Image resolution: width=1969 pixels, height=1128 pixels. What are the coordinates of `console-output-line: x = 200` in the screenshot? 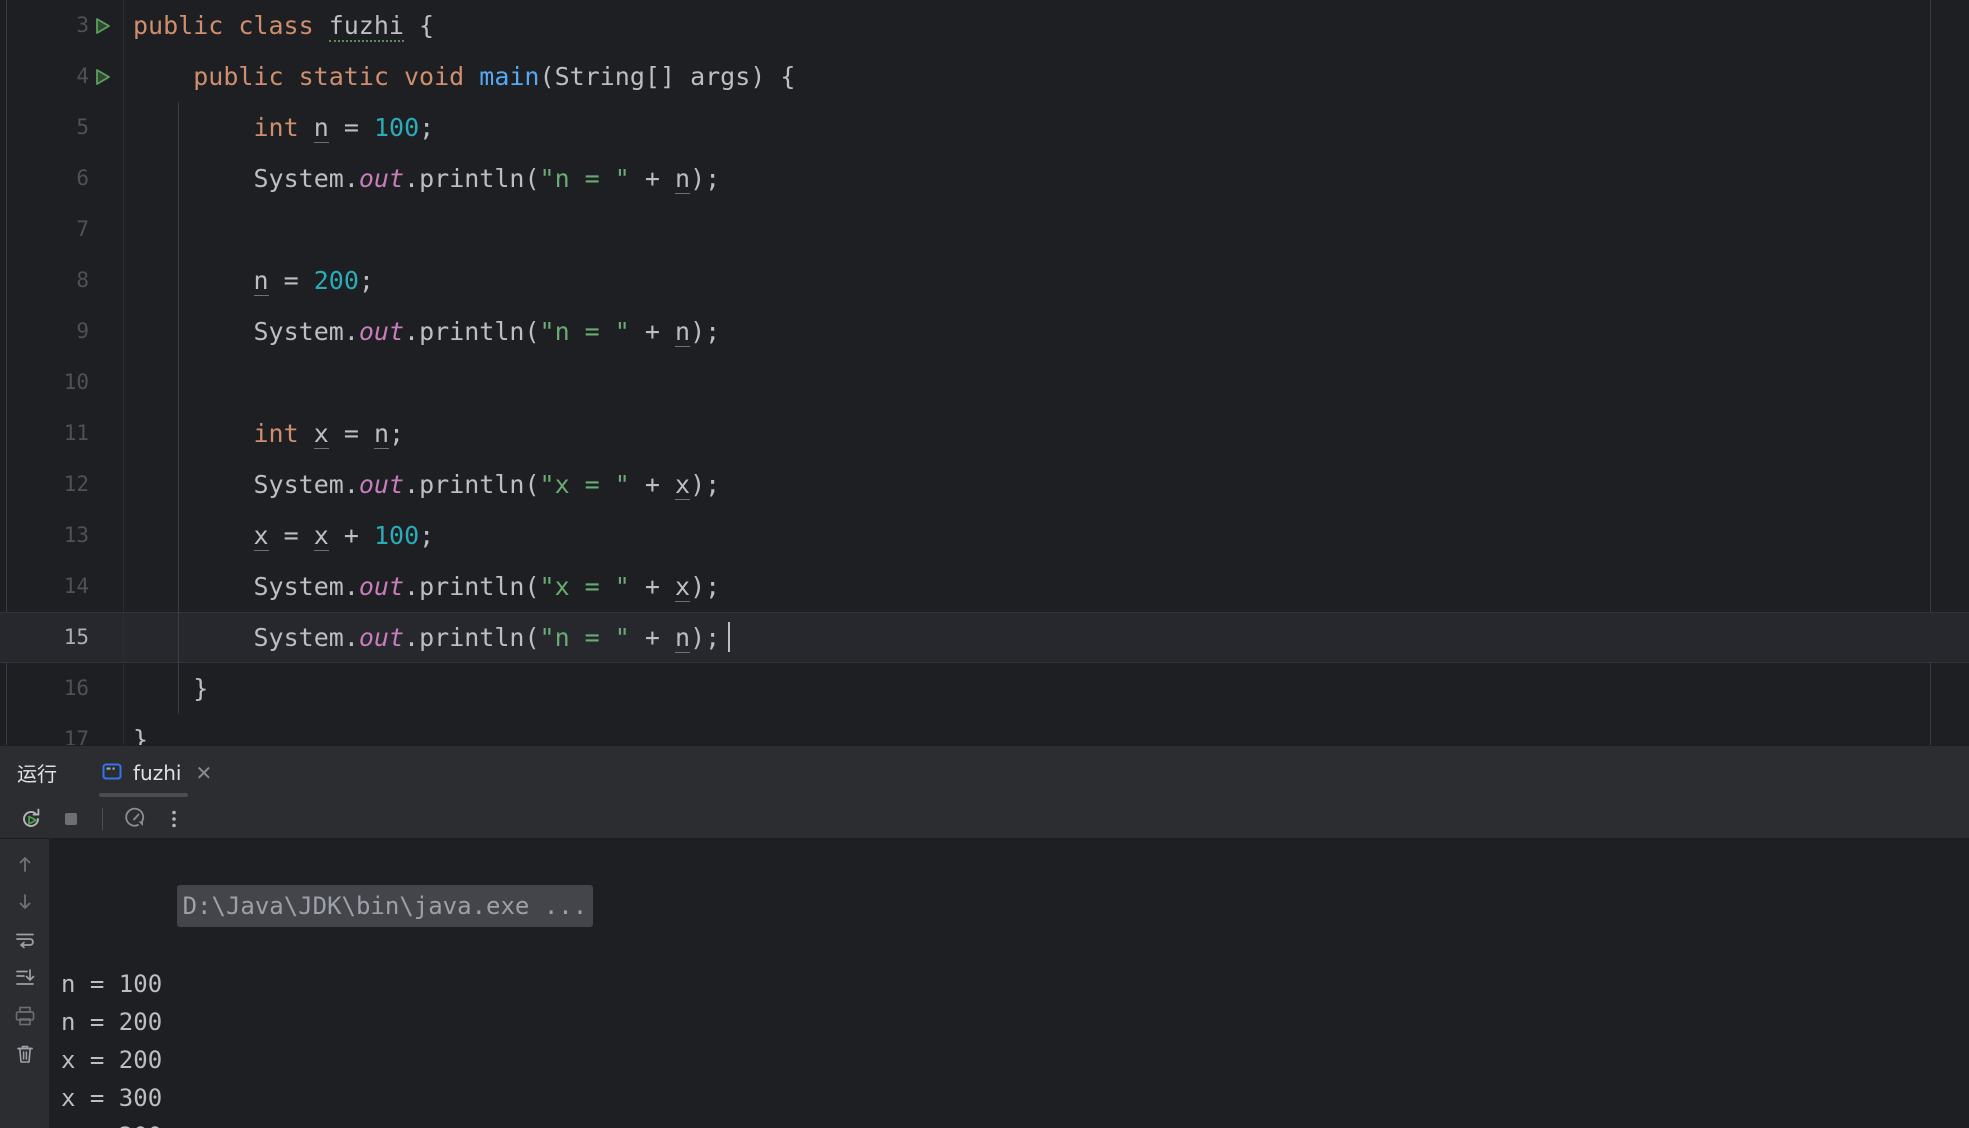 It's located at (112, 1060).